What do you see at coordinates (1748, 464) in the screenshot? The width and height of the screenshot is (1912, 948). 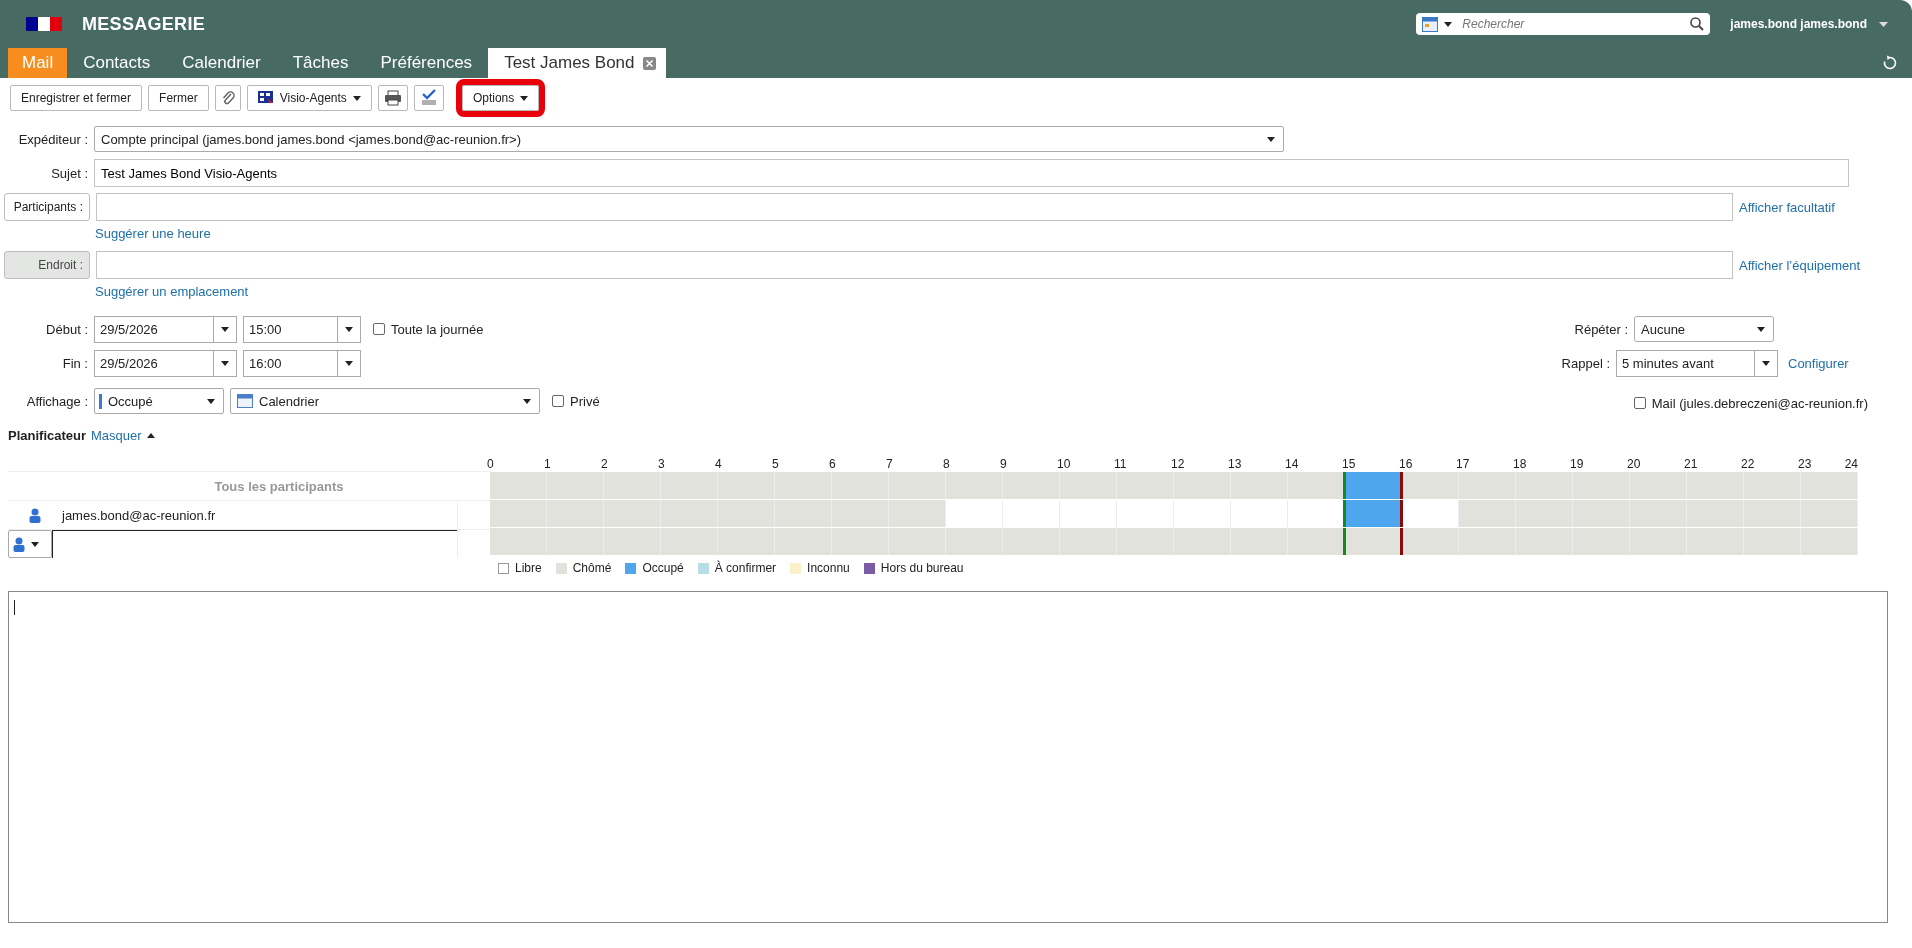 I see `hour-label: 22` at bounding box center [1748, 464].